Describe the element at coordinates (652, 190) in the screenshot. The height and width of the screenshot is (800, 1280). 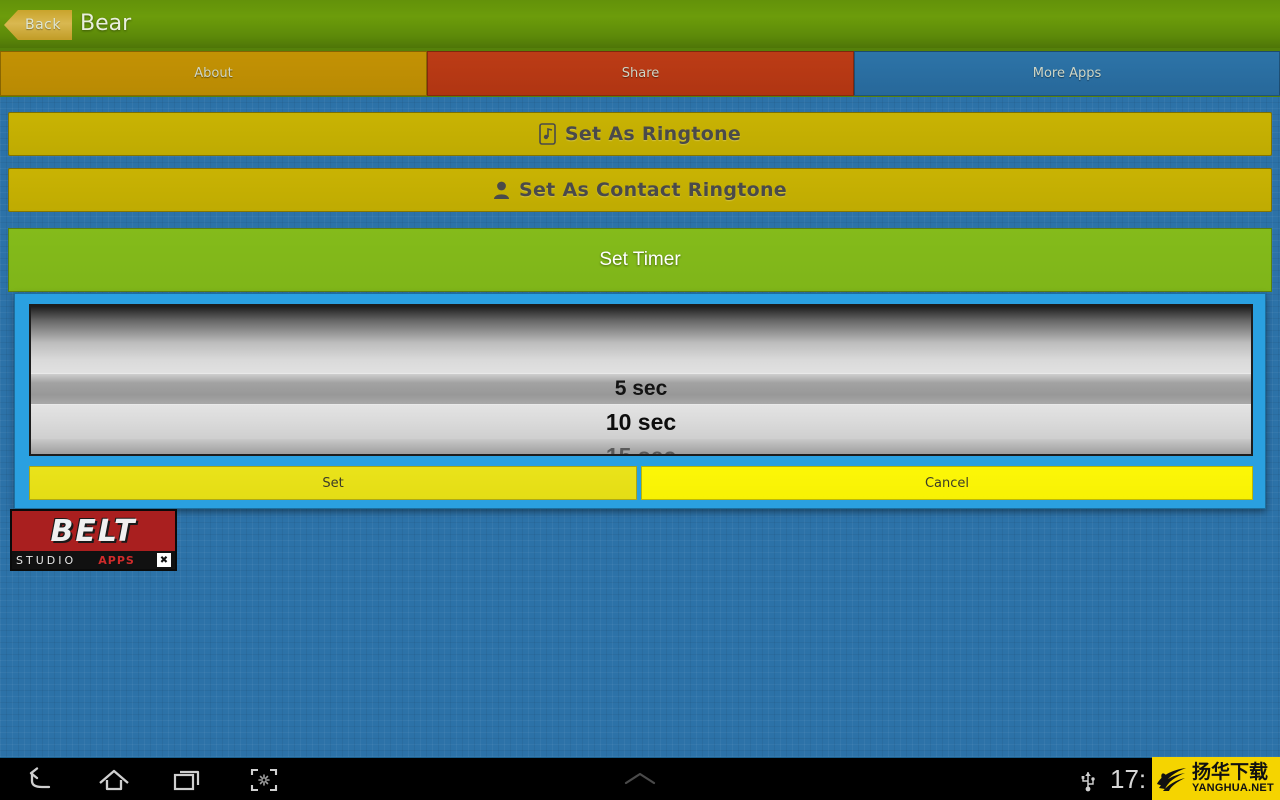
I see `set-as-contact-ringtone-label: Set As Contact Ringtone` at that location.